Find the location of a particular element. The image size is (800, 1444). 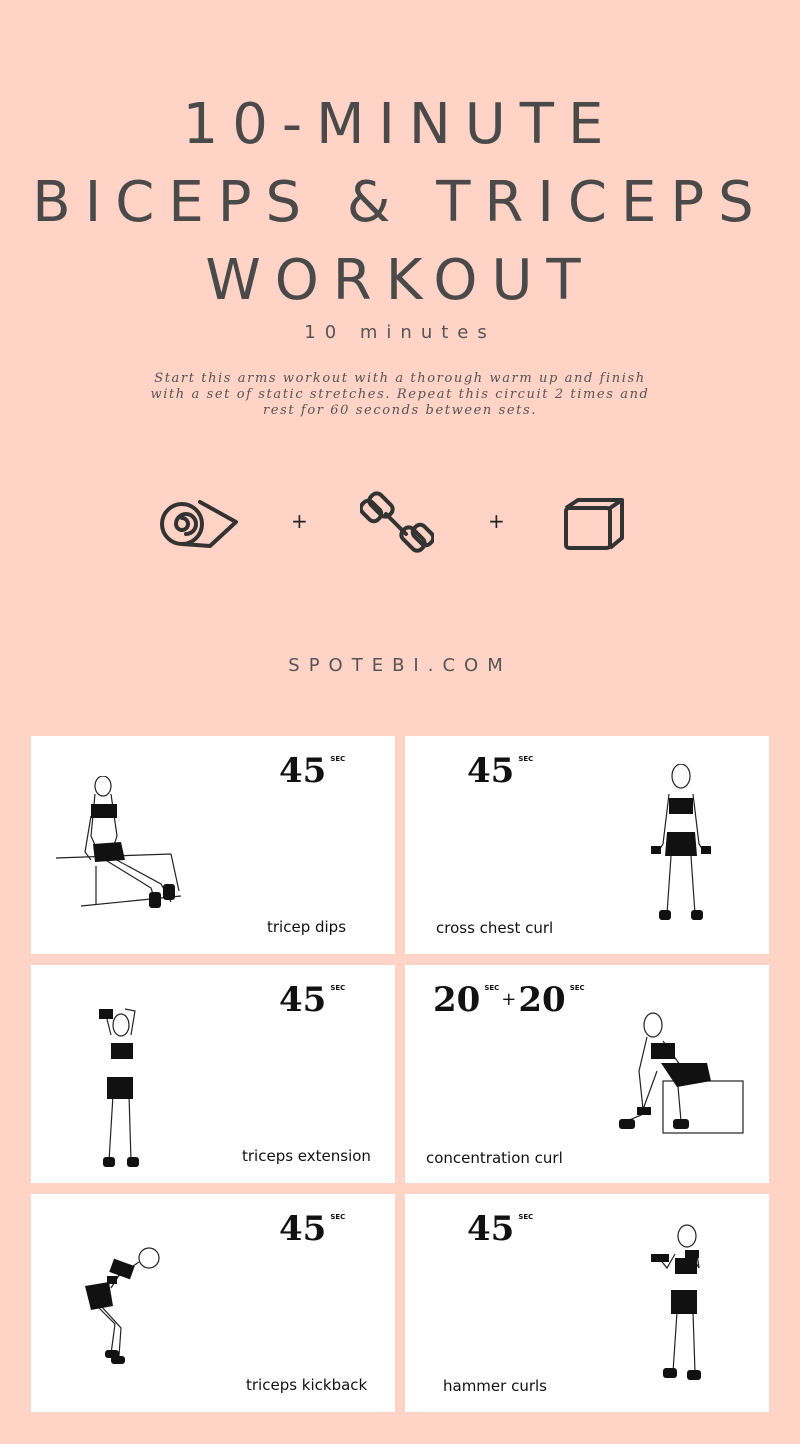

exercise-time: 20 SEC+20 SEC is located at coordinates (509, 1000).